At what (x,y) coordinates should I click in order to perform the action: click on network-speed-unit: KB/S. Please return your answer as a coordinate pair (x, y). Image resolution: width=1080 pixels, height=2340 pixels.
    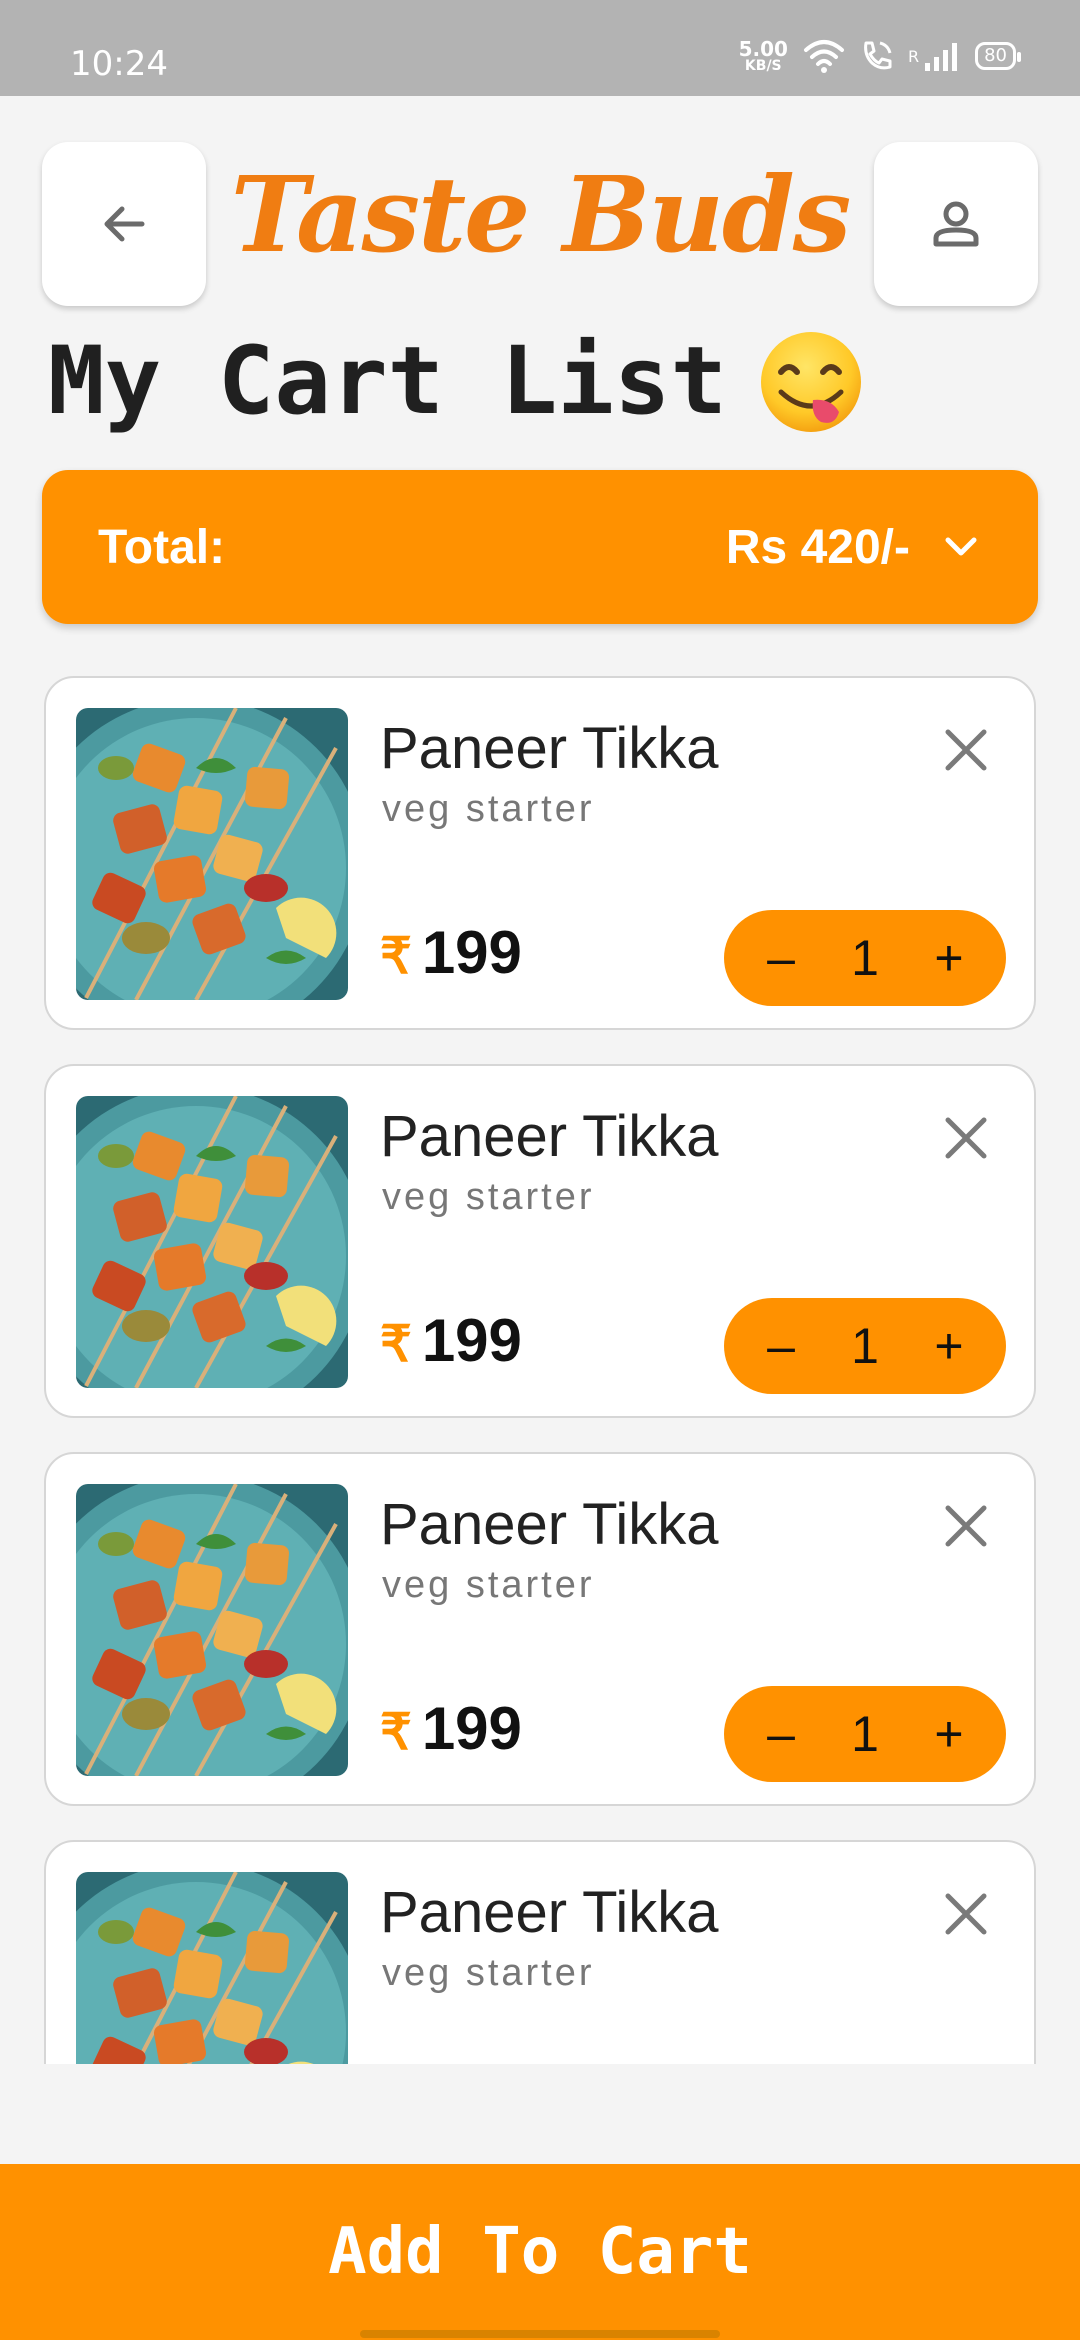
    Looking at the image, I should click on (763, 66).